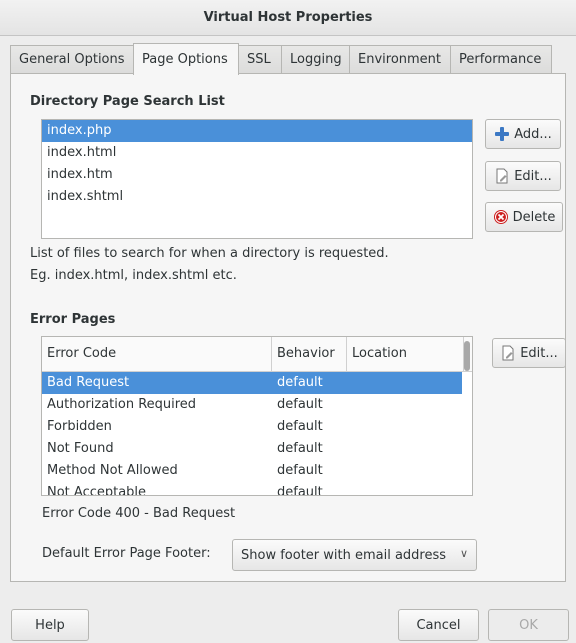 The width and height of the screenshot is (576, 643). Describe the element at coordinates (501, 59) in the screenshot. I see `tab-performance: Performance` at that location.